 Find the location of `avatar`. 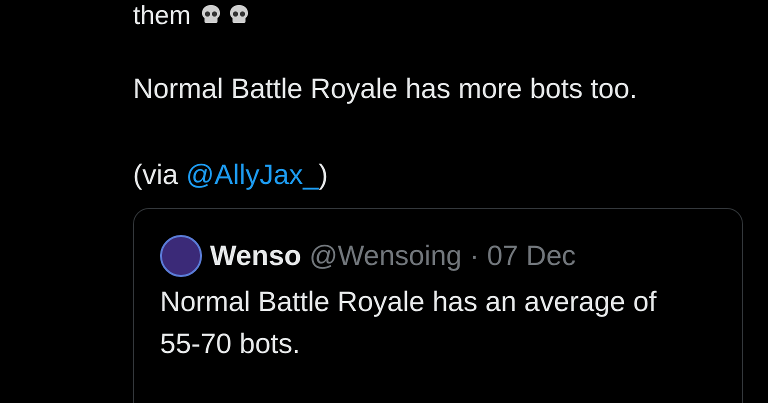

avatar is located at coordinates (181, 256).